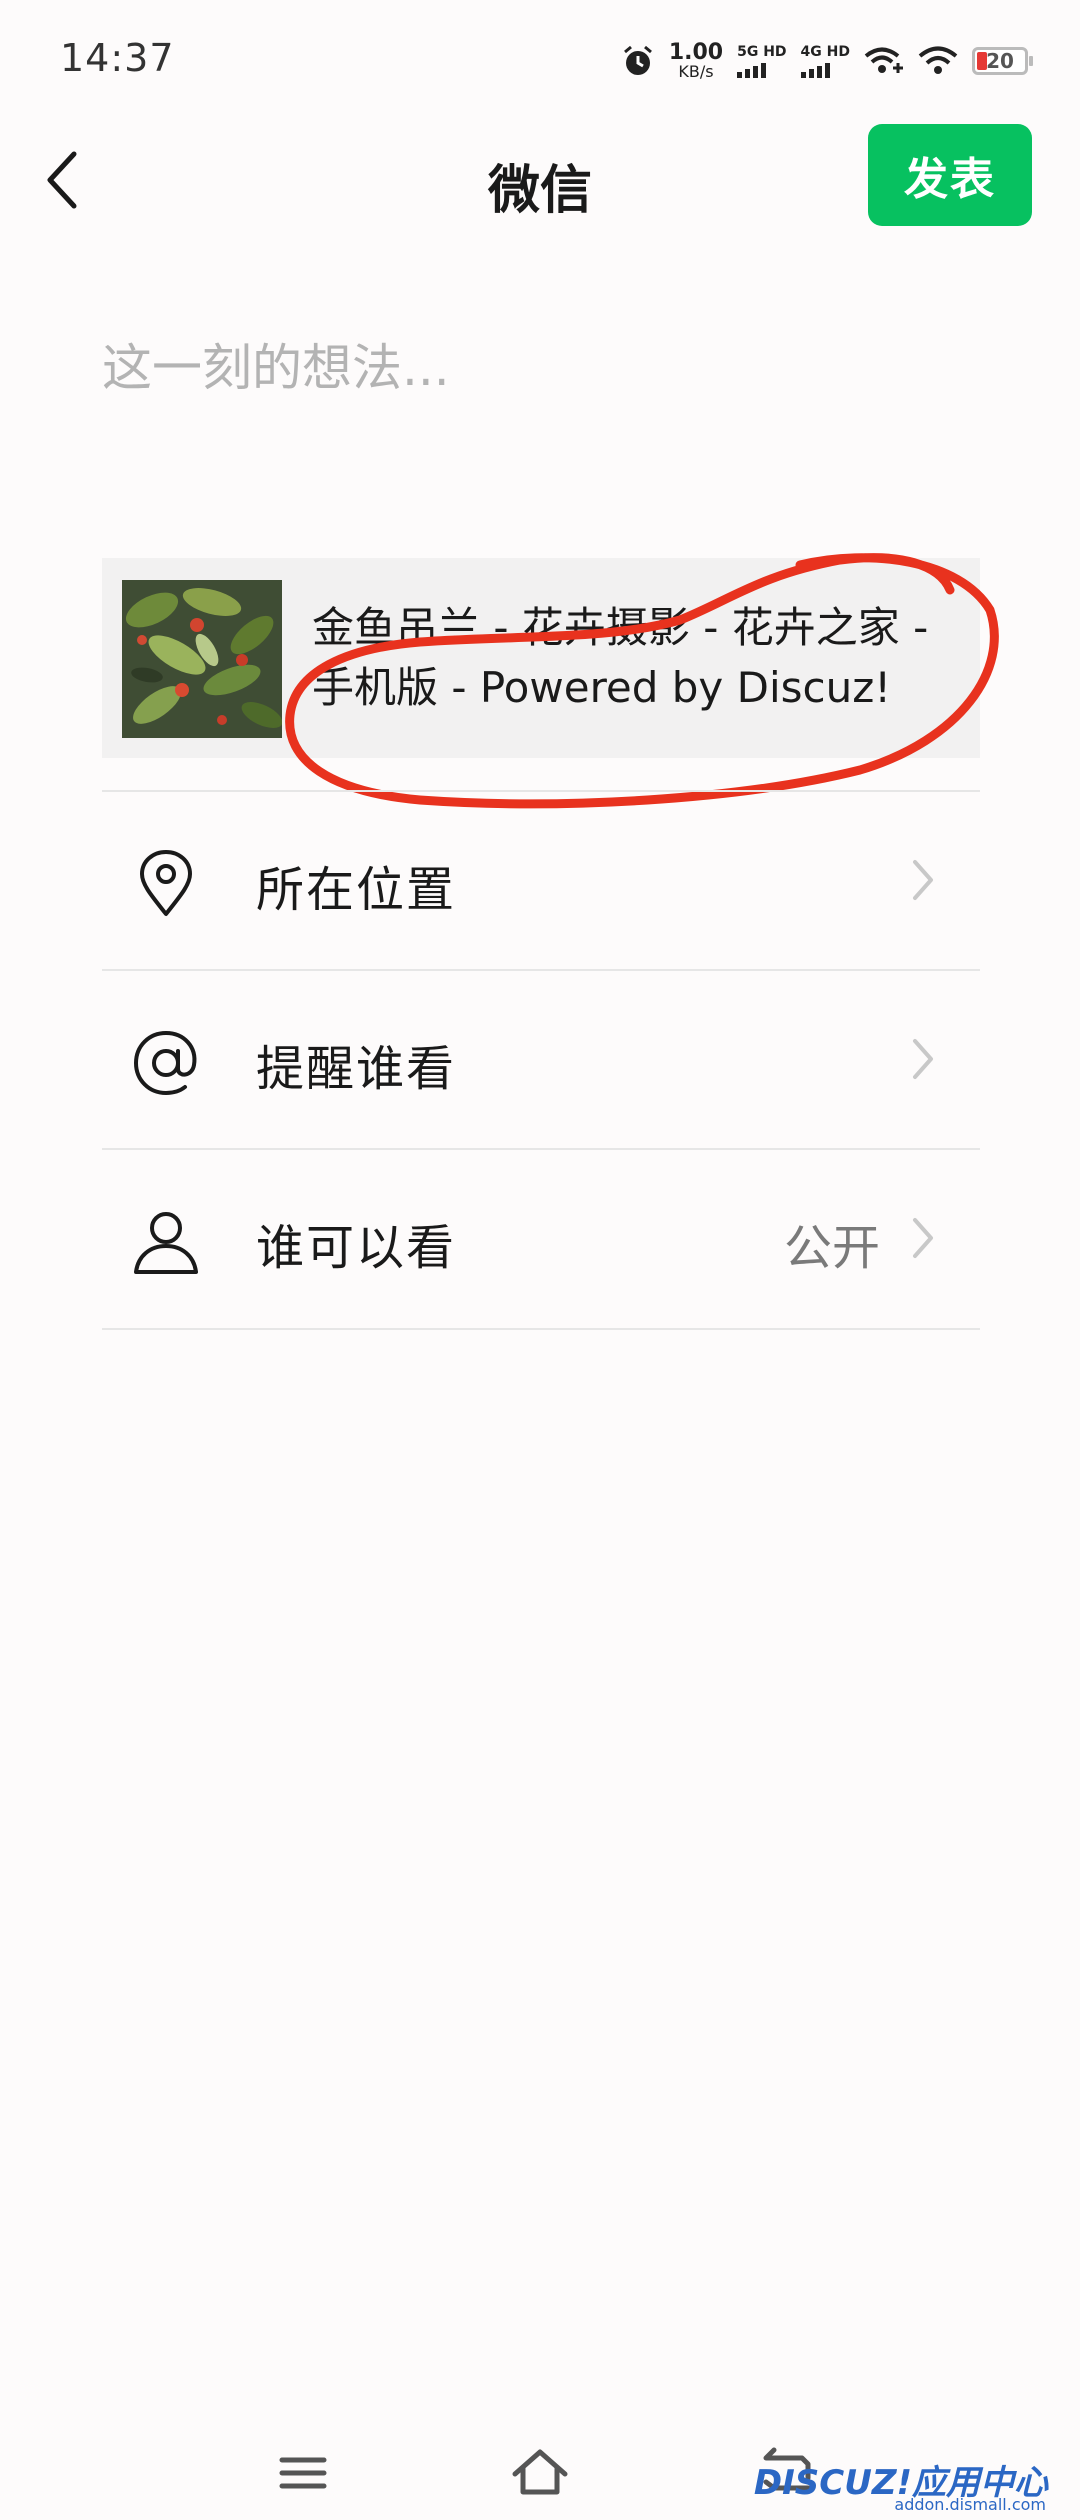 The image size is (1080, 2520). I want to click on location-pin-icon, so click(166, 883).